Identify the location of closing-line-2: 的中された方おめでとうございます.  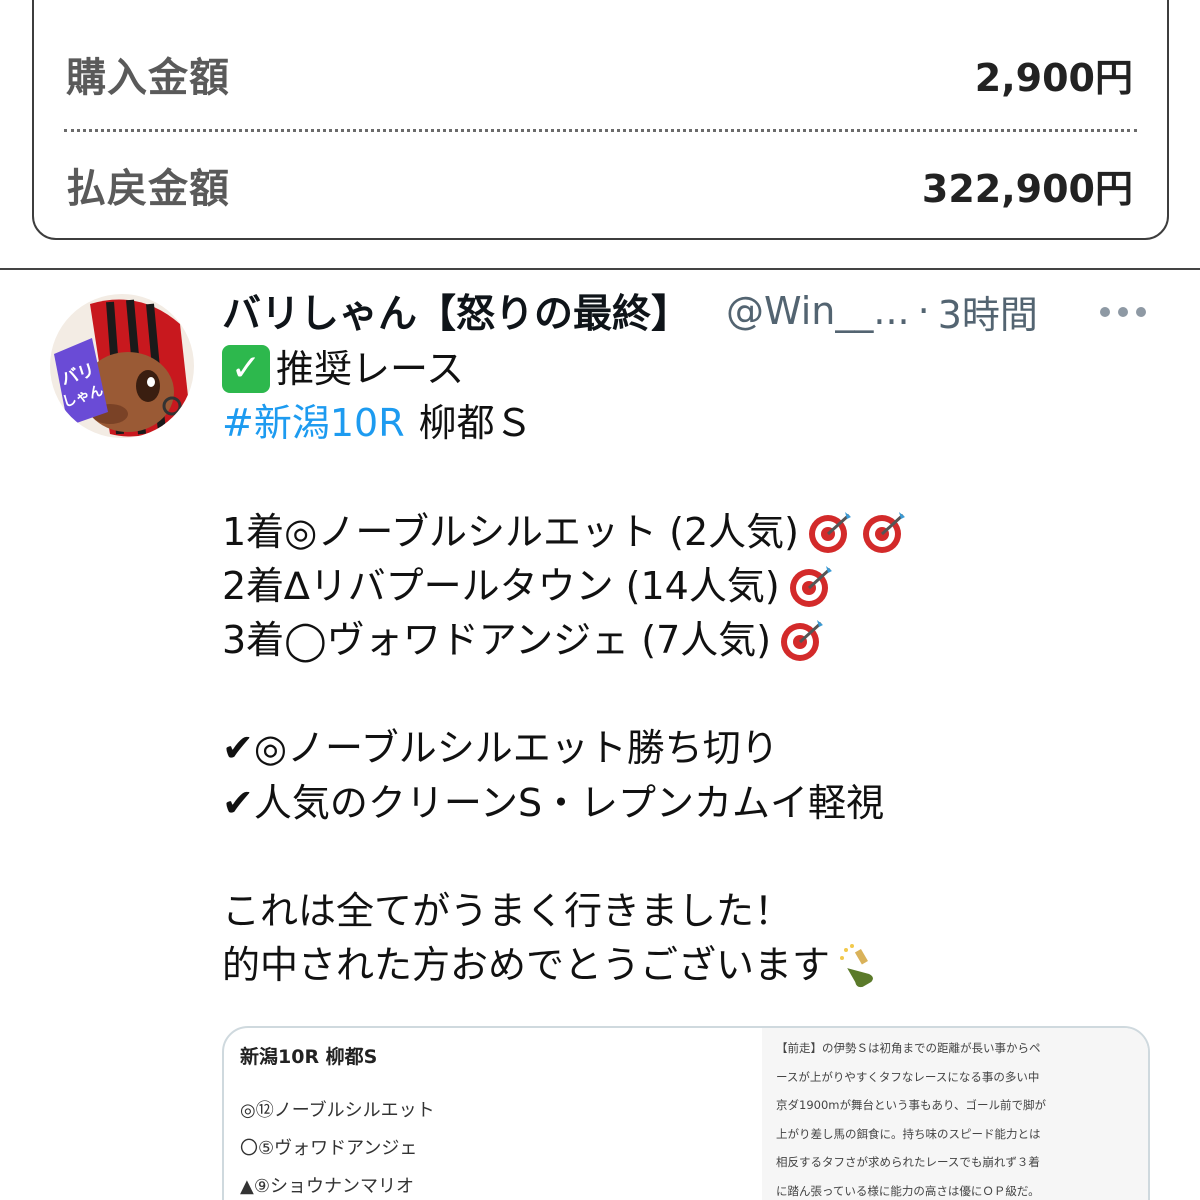
(702, 965).